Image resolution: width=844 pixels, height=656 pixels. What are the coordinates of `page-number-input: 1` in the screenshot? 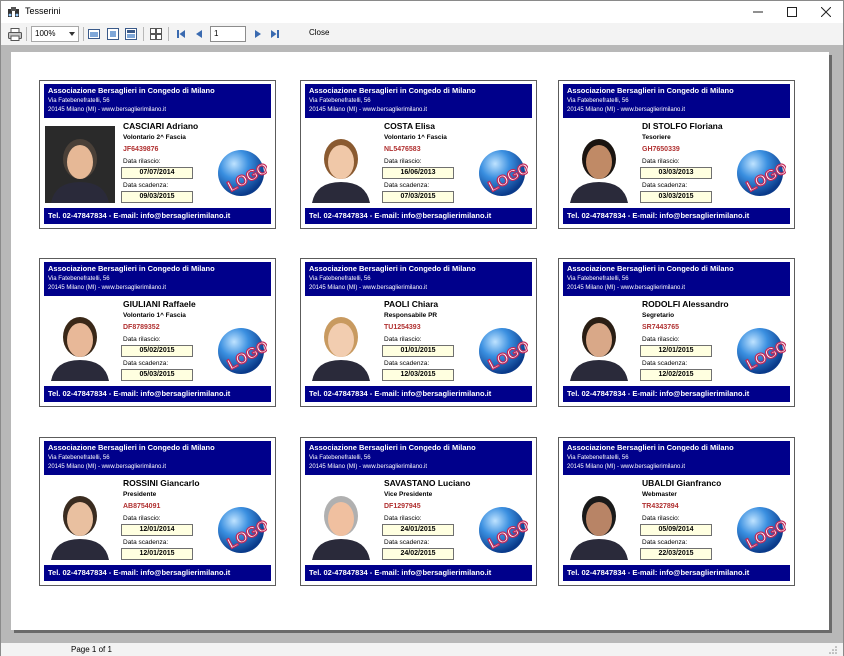 It's located at (228, 34).